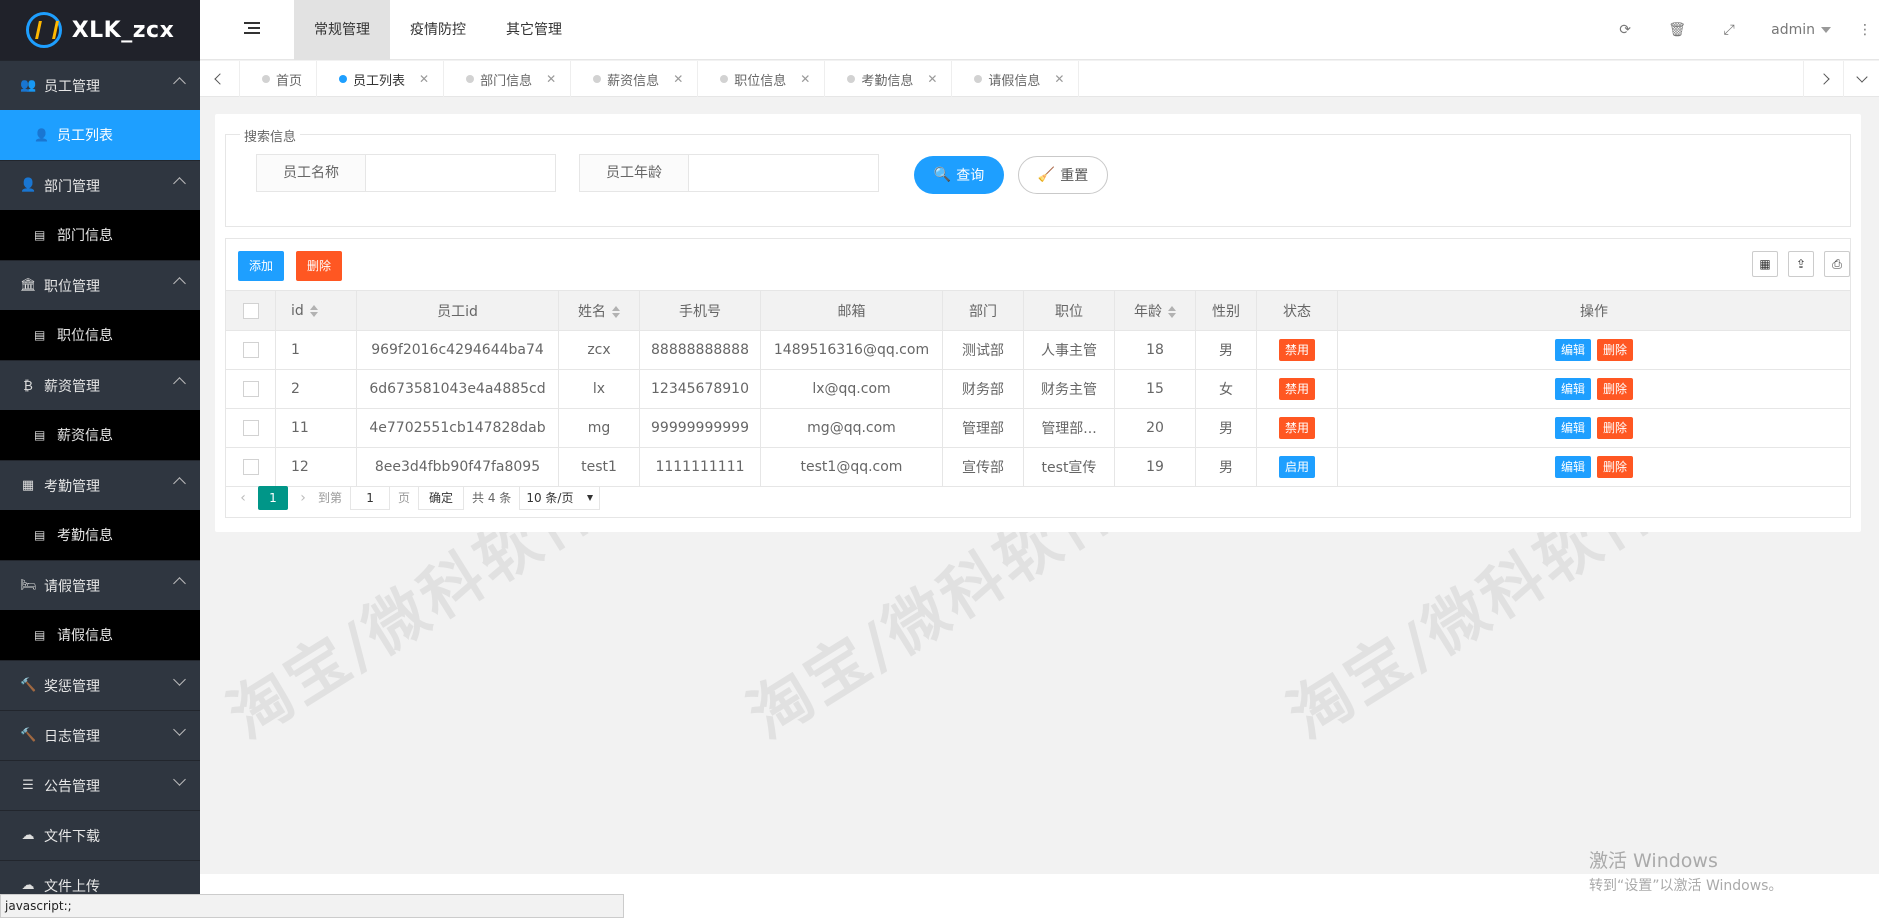 Image resolution: width=1879 pixels, height=918 pixels. What do you see at coordinates (100, 585) in the screenshot?
I see `sidebar-group: 🛏 请假管理` at bounding box center [100, 585].